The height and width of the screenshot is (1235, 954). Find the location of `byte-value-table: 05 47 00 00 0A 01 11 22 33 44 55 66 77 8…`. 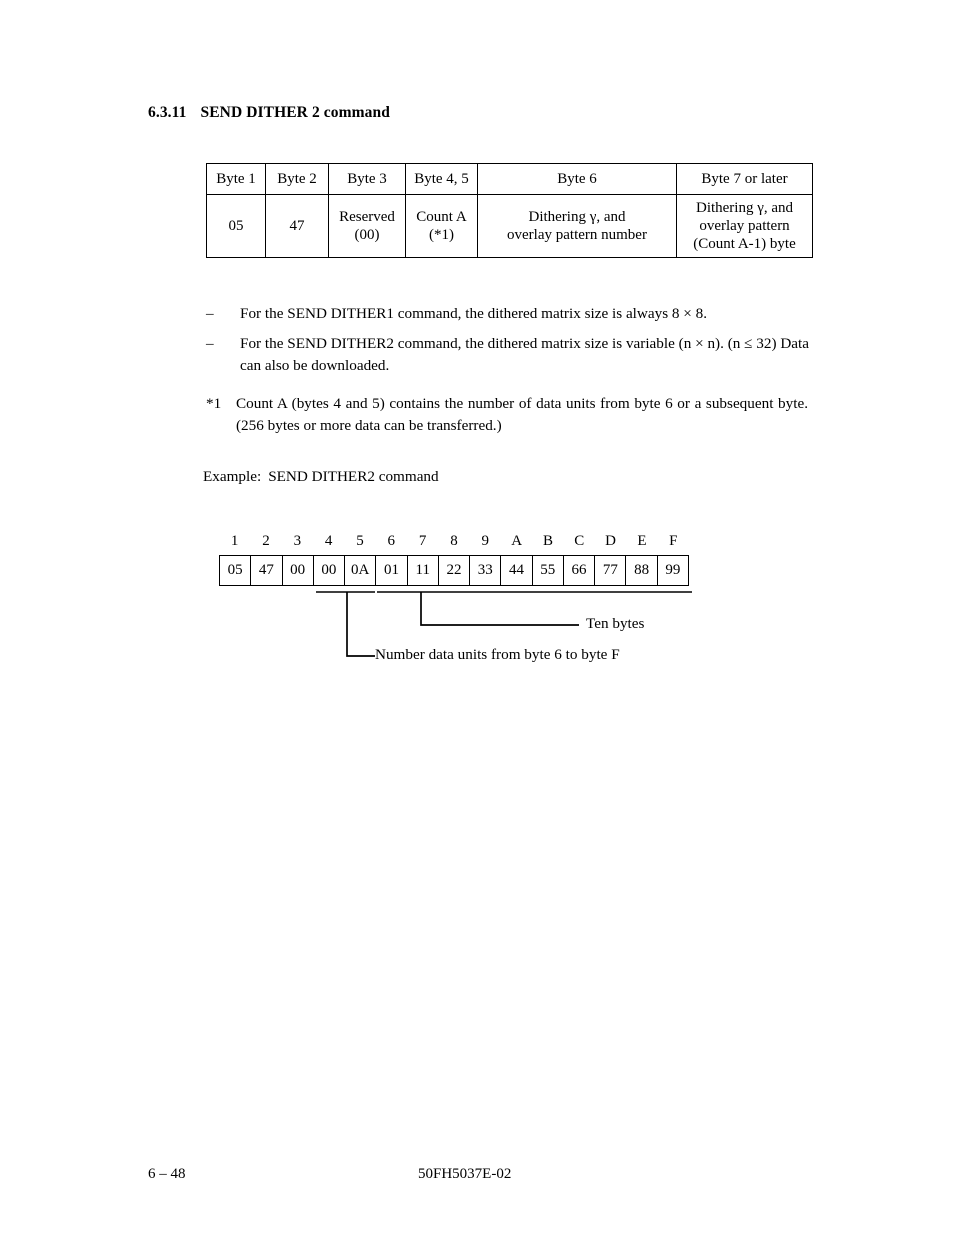

byte-value-table: 05 47 00 00 0A 01 11 22 33 44 55 66 77 8… is located at coordinates (454, 570).